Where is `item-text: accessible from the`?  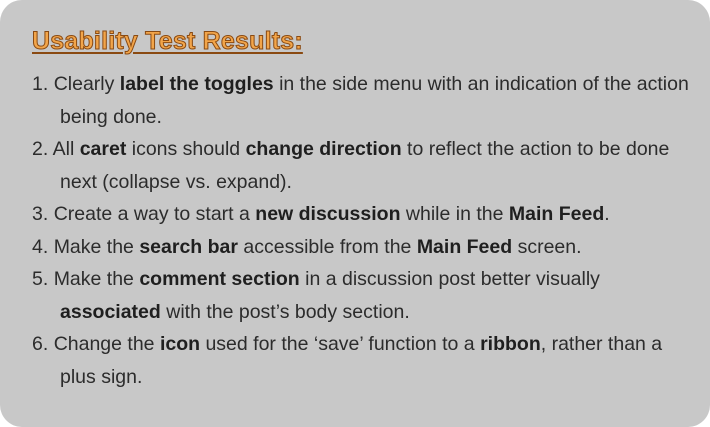
item-text: accessible from the is located at coordinates (327, 246).